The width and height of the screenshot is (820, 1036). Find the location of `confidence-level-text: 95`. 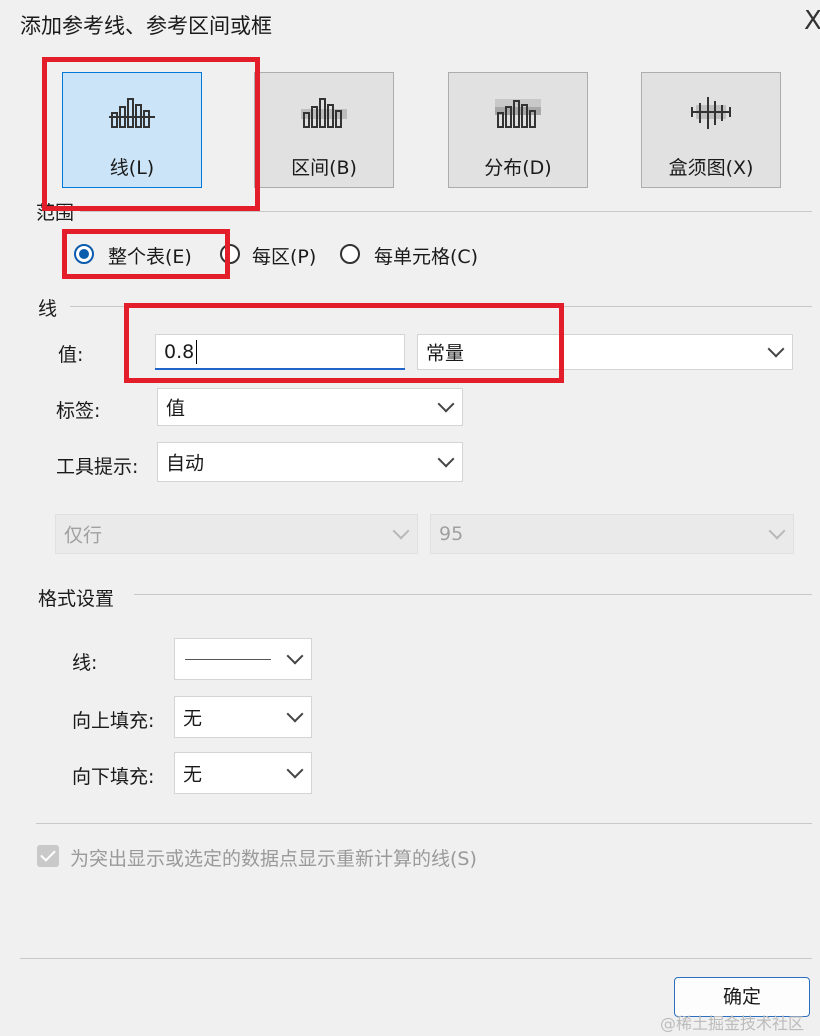

confidence-level-text: 95 is located at coordinates (451, 534).